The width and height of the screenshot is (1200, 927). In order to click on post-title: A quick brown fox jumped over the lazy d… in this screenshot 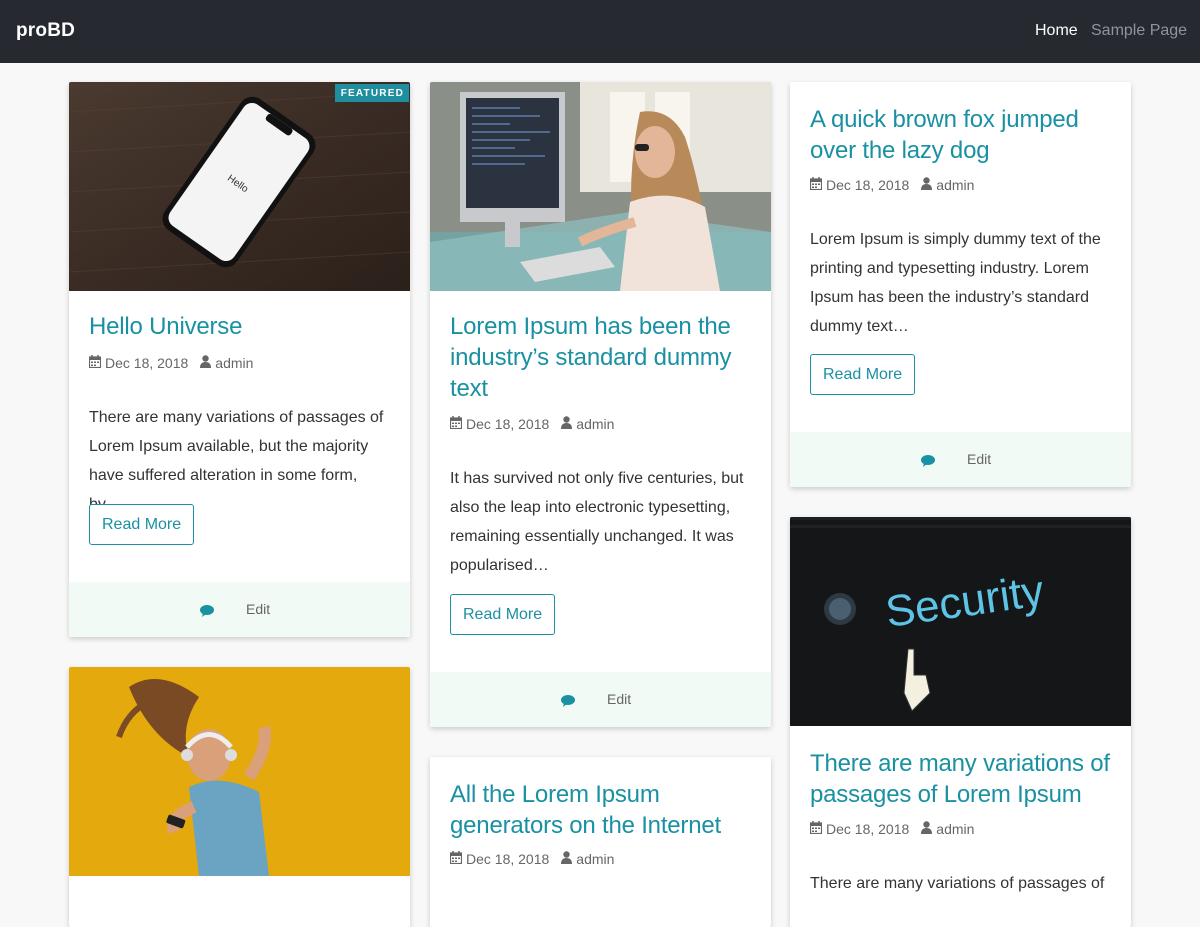, I will do `click(962, 135)`.